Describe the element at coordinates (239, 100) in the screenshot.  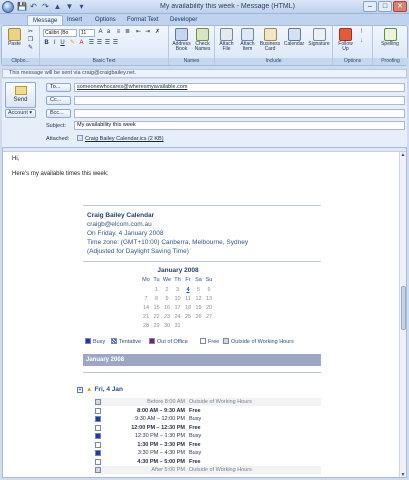
I see `cc-field` at that location.